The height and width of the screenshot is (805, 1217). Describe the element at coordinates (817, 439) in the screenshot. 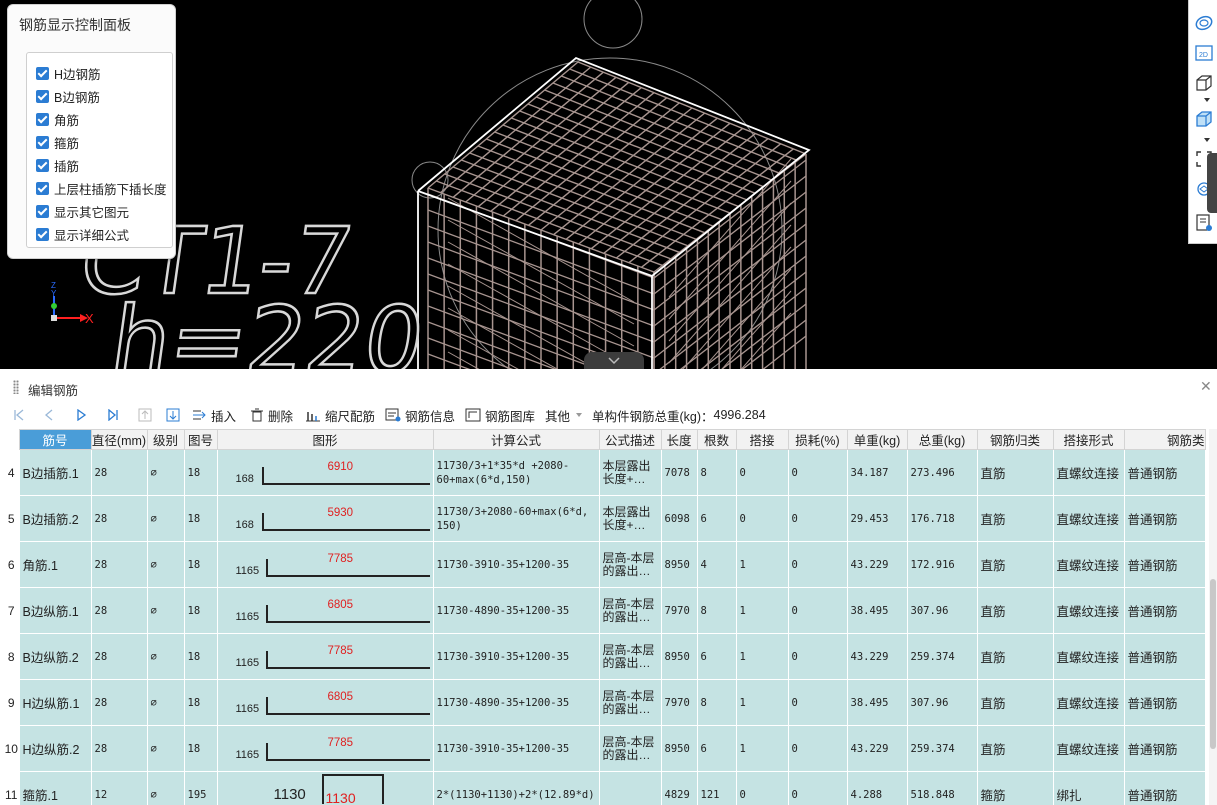

I see `column-header: 损耗(%)` at that location.